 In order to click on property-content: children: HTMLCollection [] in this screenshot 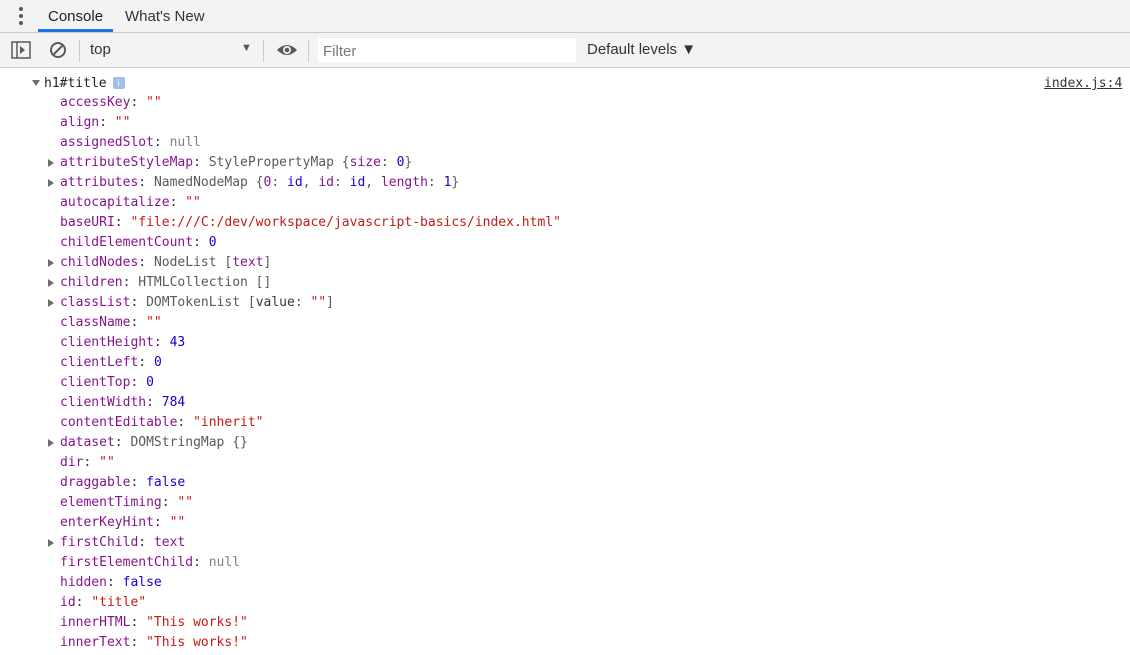, I will do `click(165, 283)`.